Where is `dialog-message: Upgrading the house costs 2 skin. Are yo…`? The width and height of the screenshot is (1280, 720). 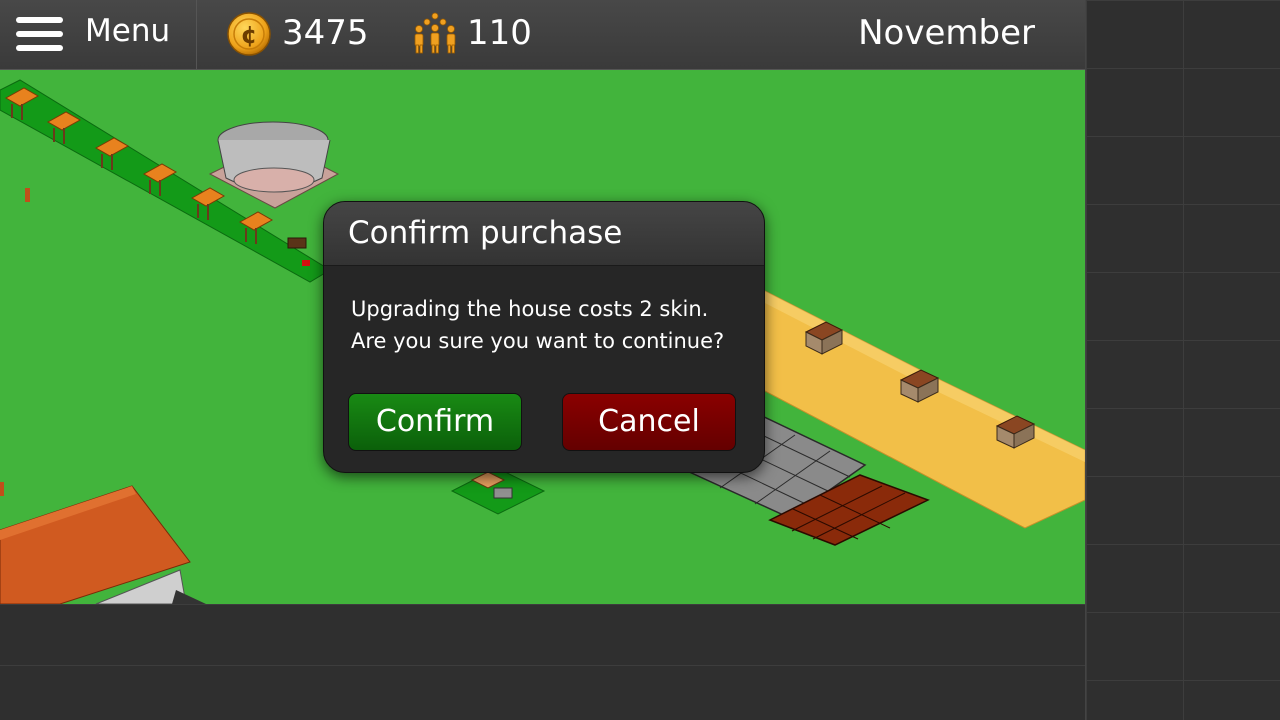 dialog-message: Upgrading the house costs 2 skin. Are yo… is located at coordinates (551, 325).